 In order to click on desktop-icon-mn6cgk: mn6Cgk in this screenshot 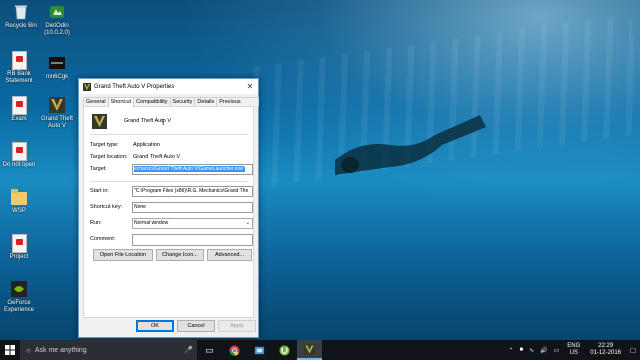, I will do `click(57, 67)`.